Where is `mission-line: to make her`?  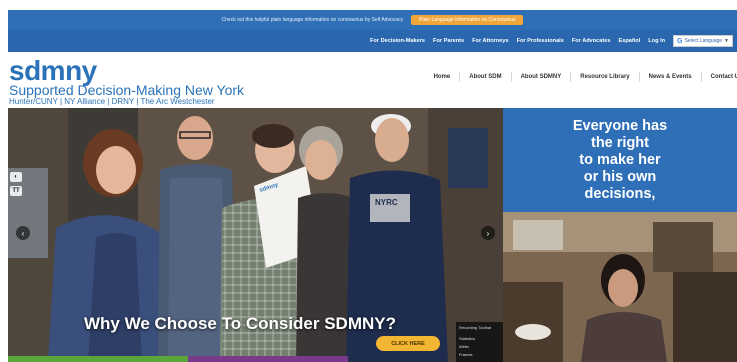 mission-line: to make her is located at coordinates (620, 159).